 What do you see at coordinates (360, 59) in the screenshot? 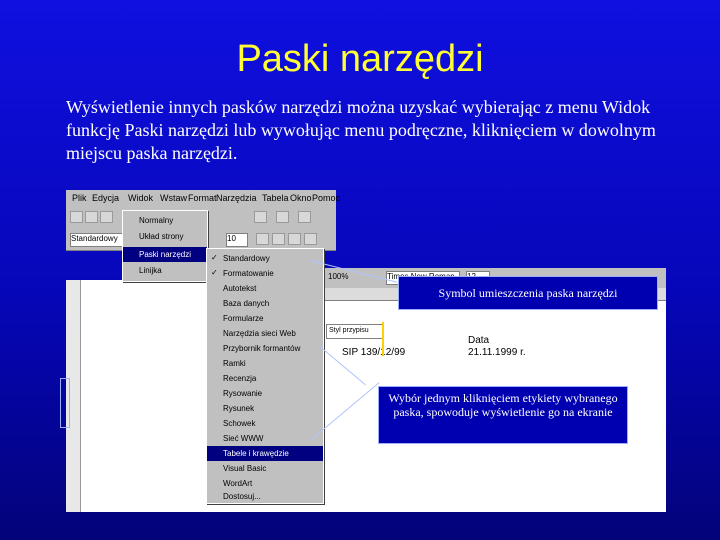
I see `slide-title: Paski narzędzi` at bounding box center [360, 59].